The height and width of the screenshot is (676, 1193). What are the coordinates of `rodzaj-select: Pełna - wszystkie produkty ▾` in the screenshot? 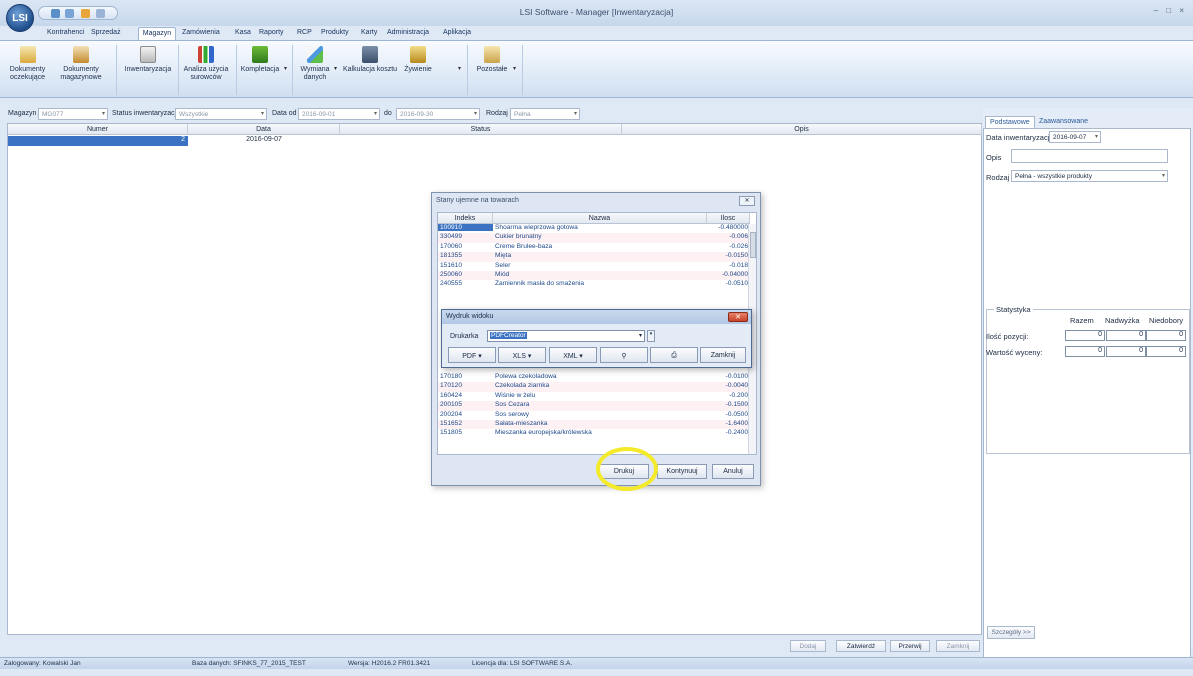 It's located at (1089, 176).